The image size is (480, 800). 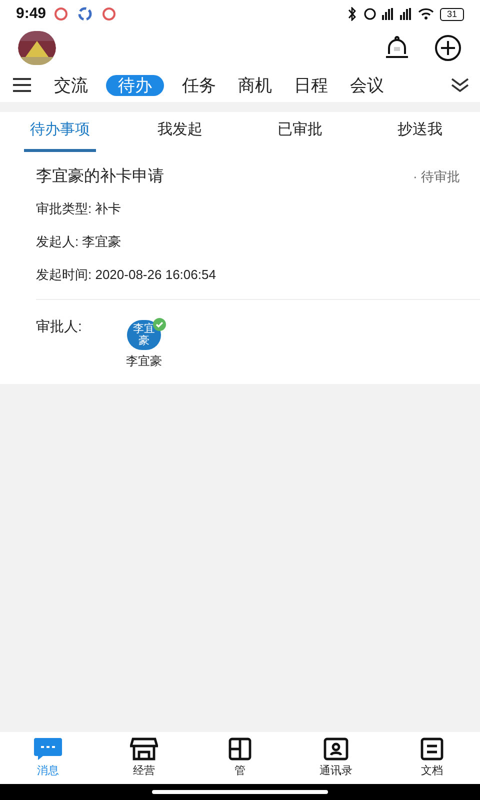 I want to click on wifi-icon, so click(x=426, y=14).